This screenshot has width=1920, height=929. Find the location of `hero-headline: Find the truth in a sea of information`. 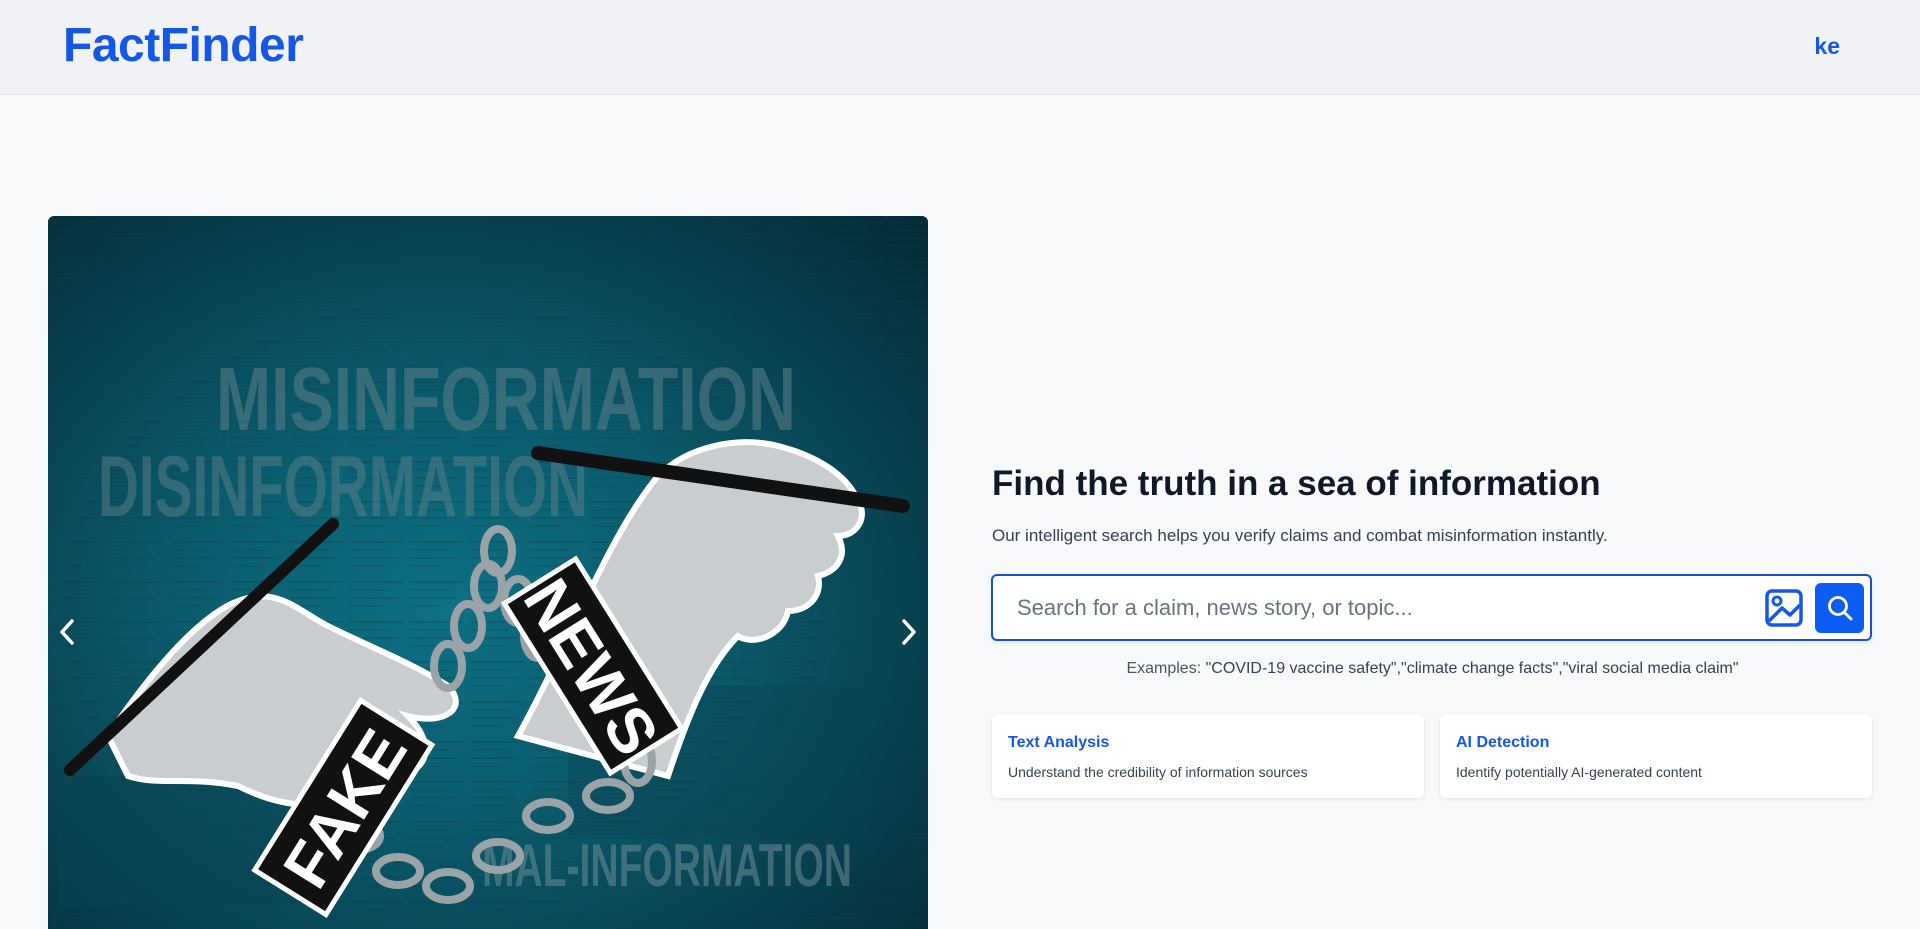

hero-headline: Find the truth in a sea of information is located at coordinates (1296, 483).